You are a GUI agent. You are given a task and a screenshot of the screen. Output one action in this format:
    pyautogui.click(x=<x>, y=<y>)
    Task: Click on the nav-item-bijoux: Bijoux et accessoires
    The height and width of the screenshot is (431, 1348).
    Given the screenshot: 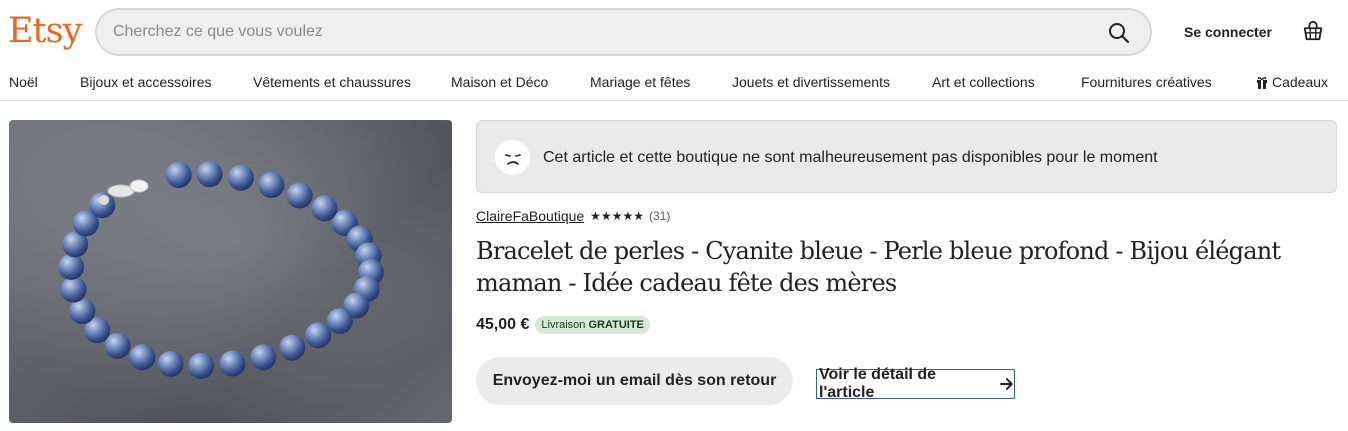 What is the action you would take?
    pyautogui.click(x=146, y=82)
    